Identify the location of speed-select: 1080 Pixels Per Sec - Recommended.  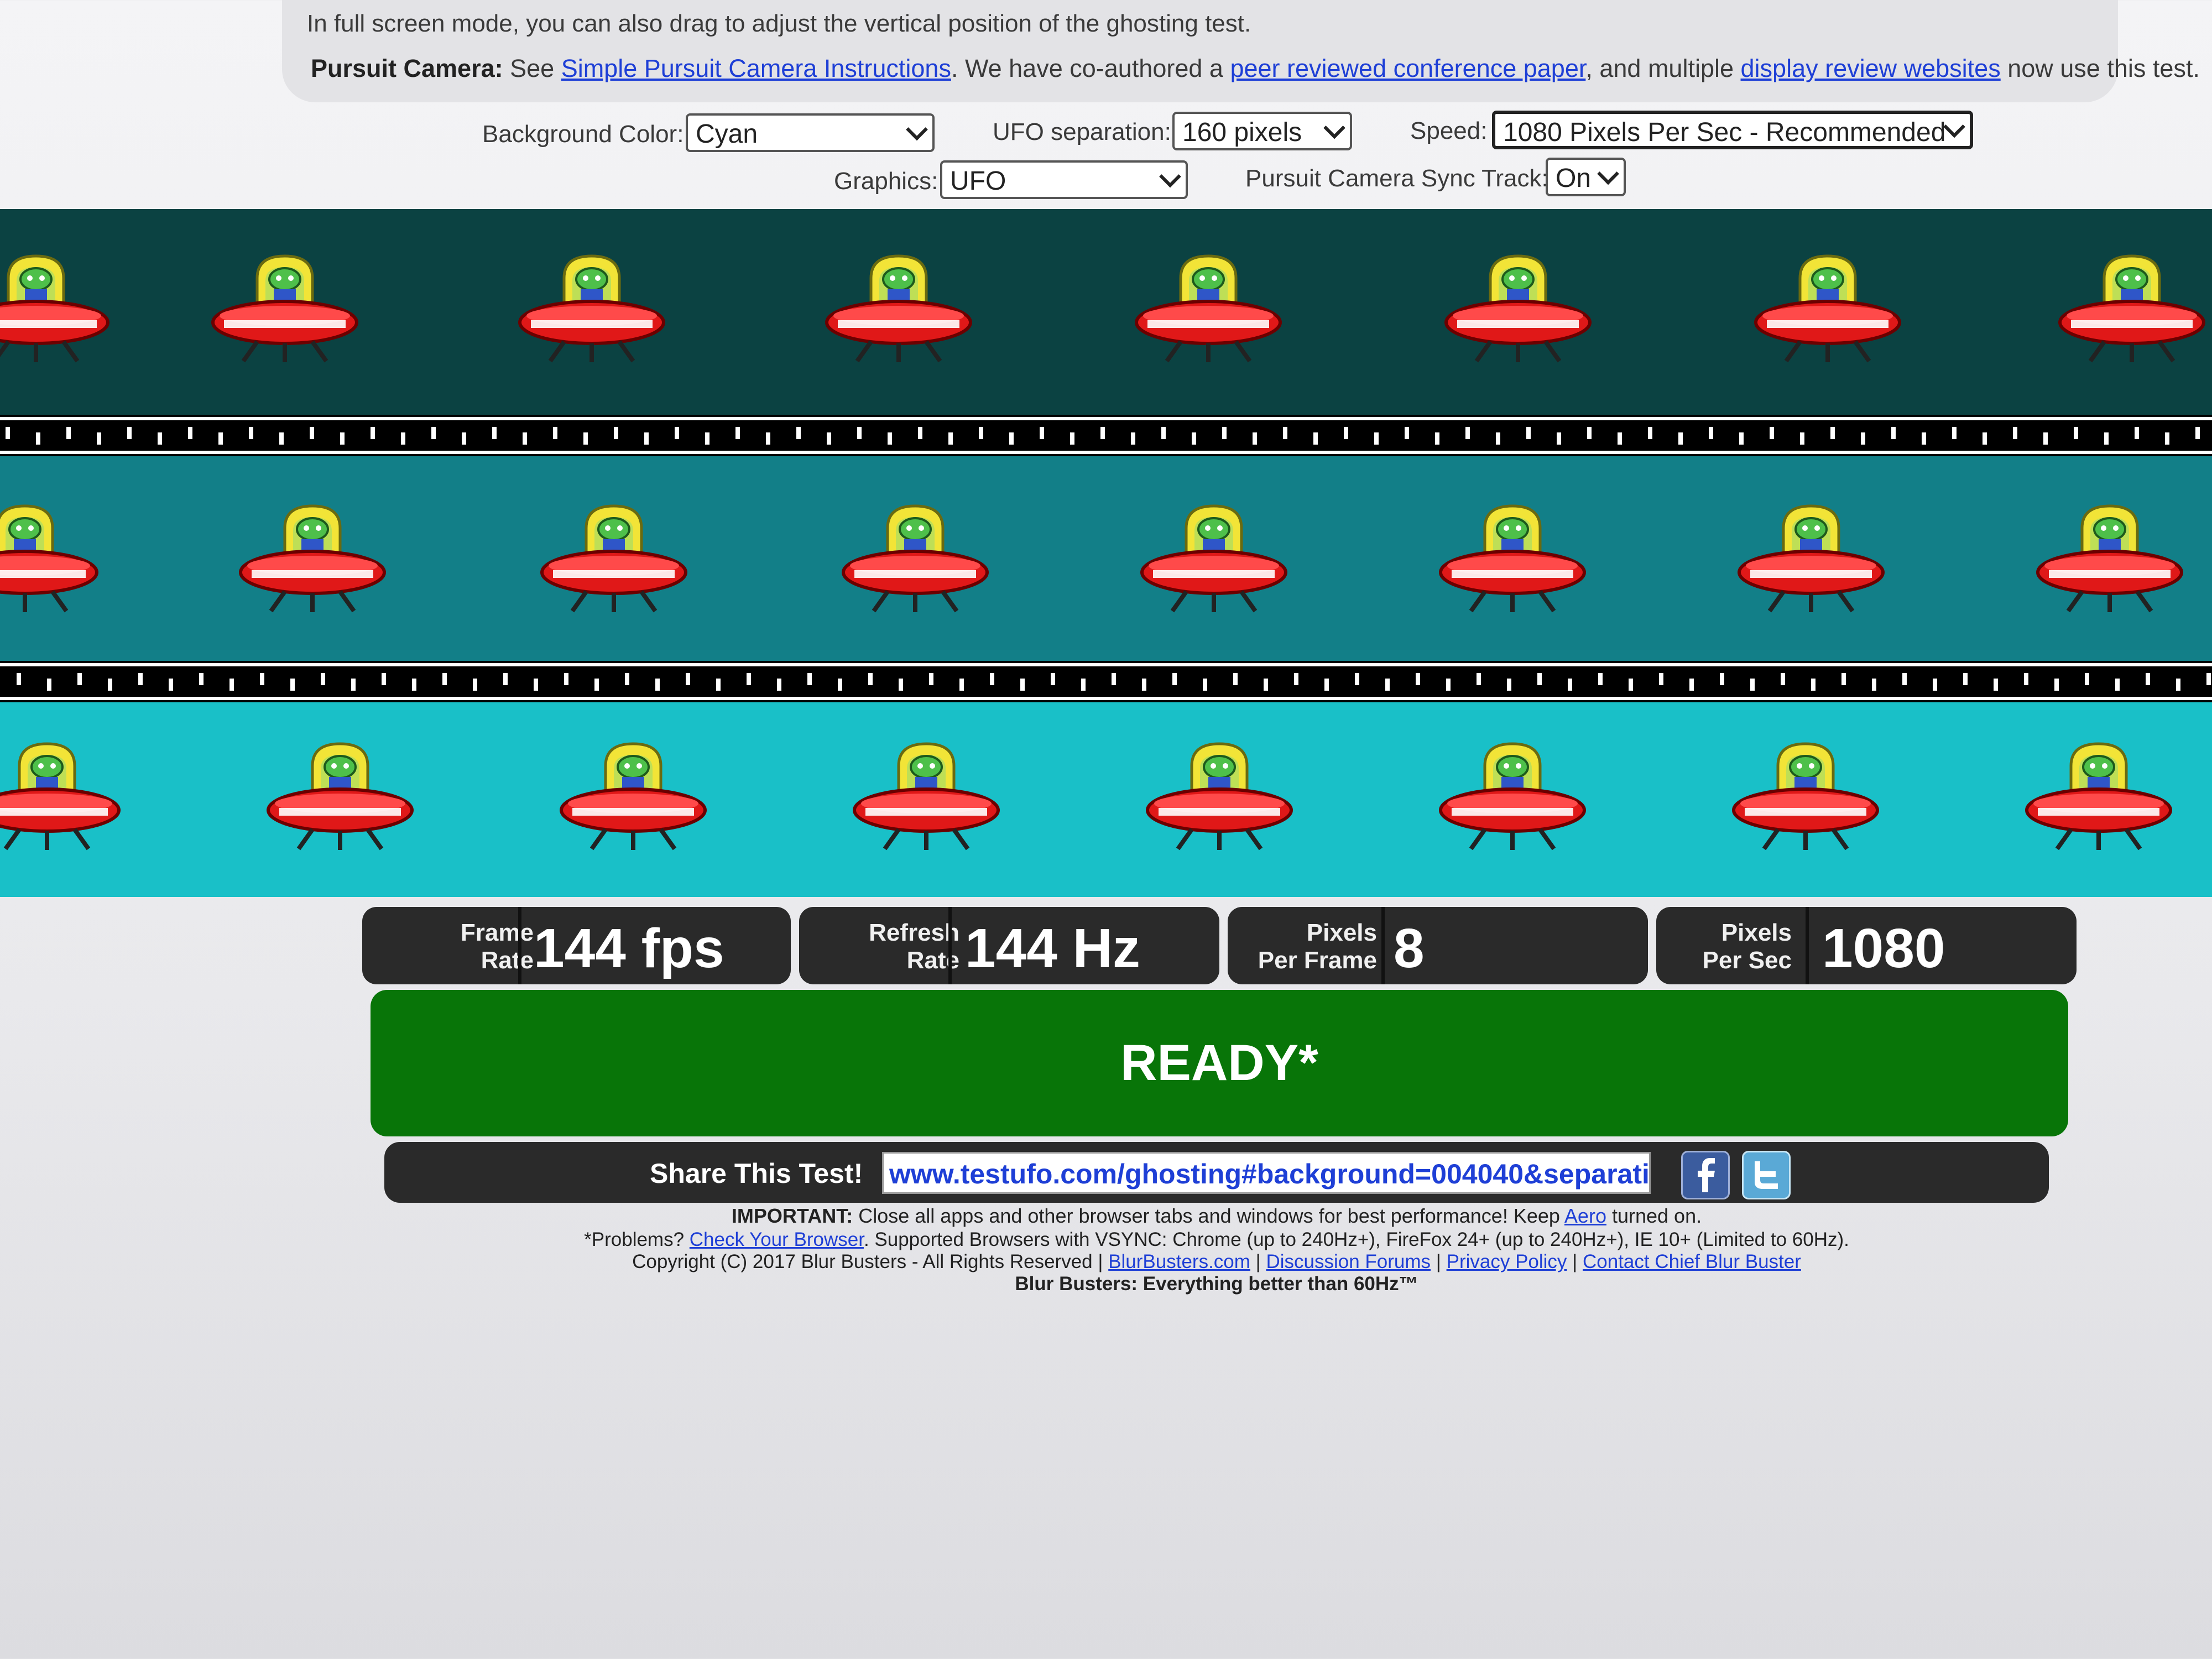
(1733, 130).